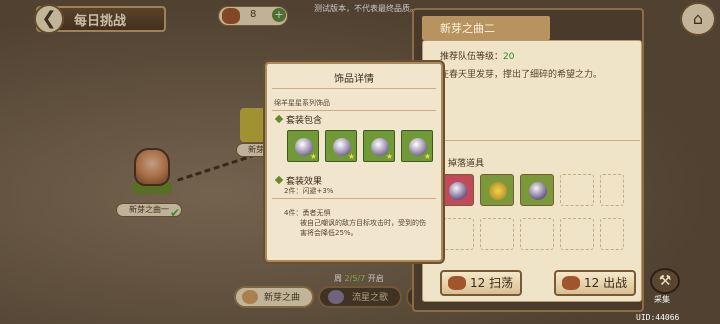 Image resolution: width=720 pixels, height=324 pixels. Describe the element at coordinates (658, 317) in the screenshot. I see `uid-label: UID:44066` at that location.